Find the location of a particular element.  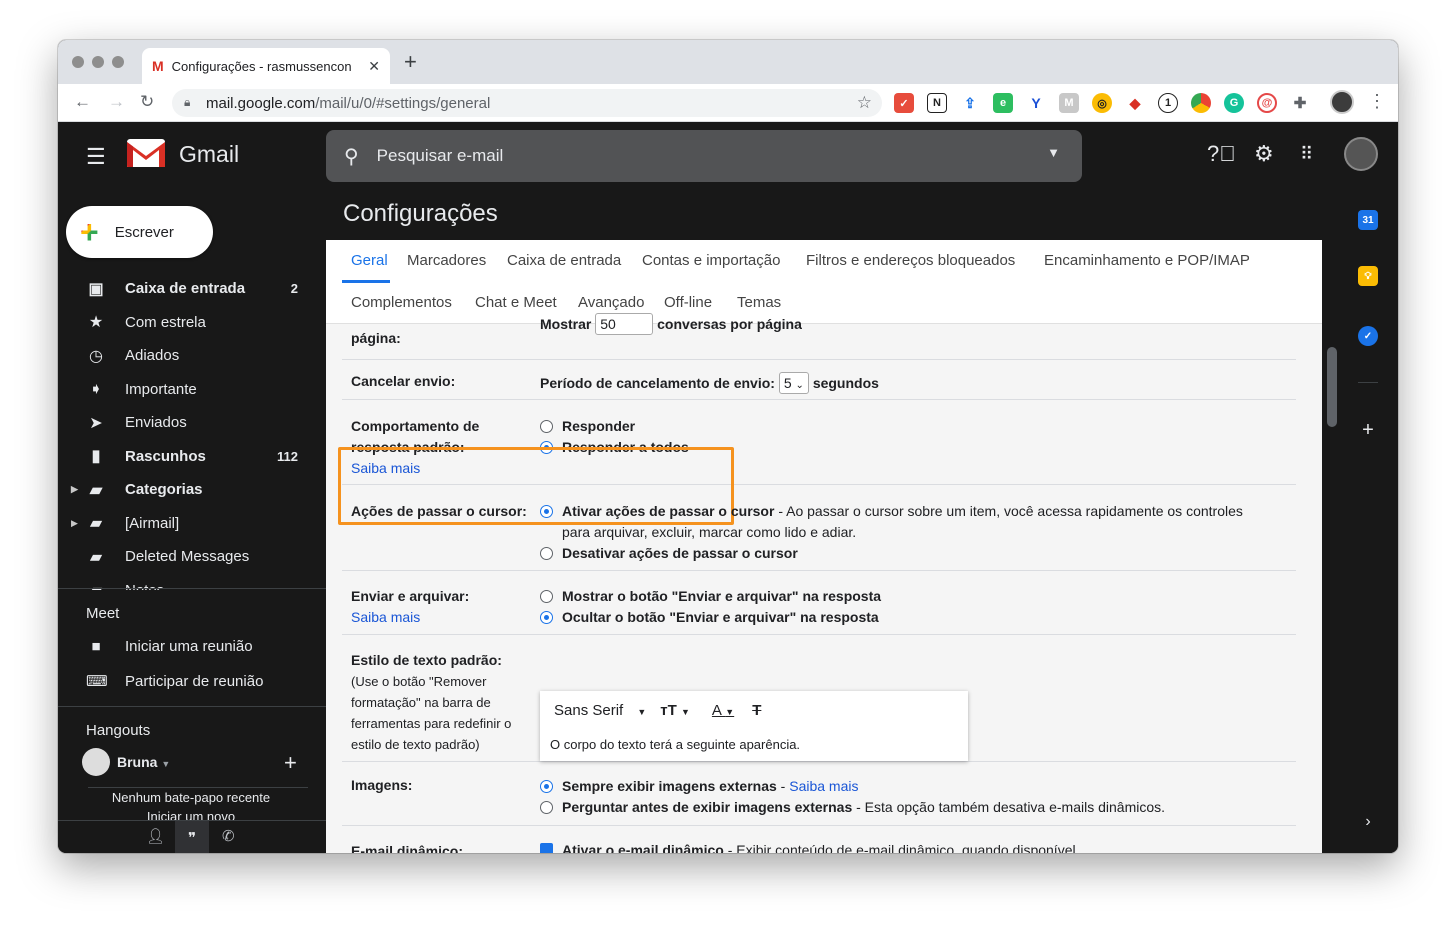

tab-filters: Filtros e endereços bloqueados is located at coordinates (910, 260).